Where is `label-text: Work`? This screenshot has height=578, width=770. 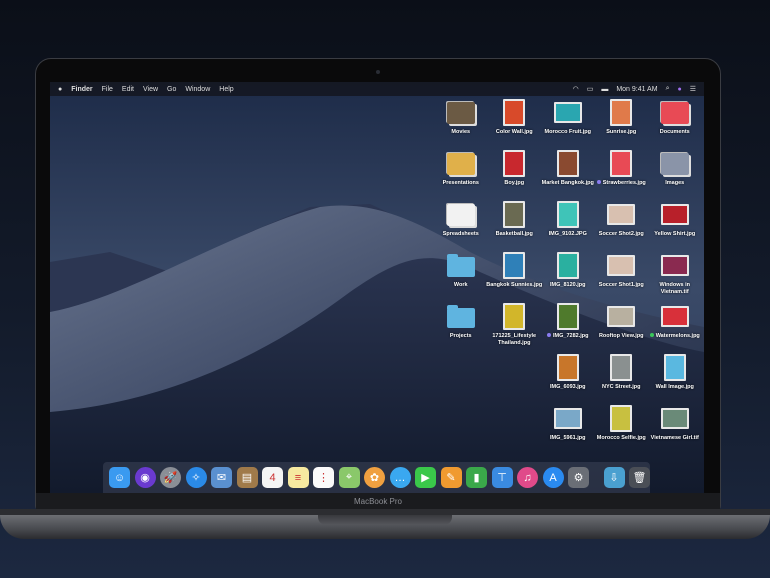
label-text: Work is located at coordinates (460, 285).